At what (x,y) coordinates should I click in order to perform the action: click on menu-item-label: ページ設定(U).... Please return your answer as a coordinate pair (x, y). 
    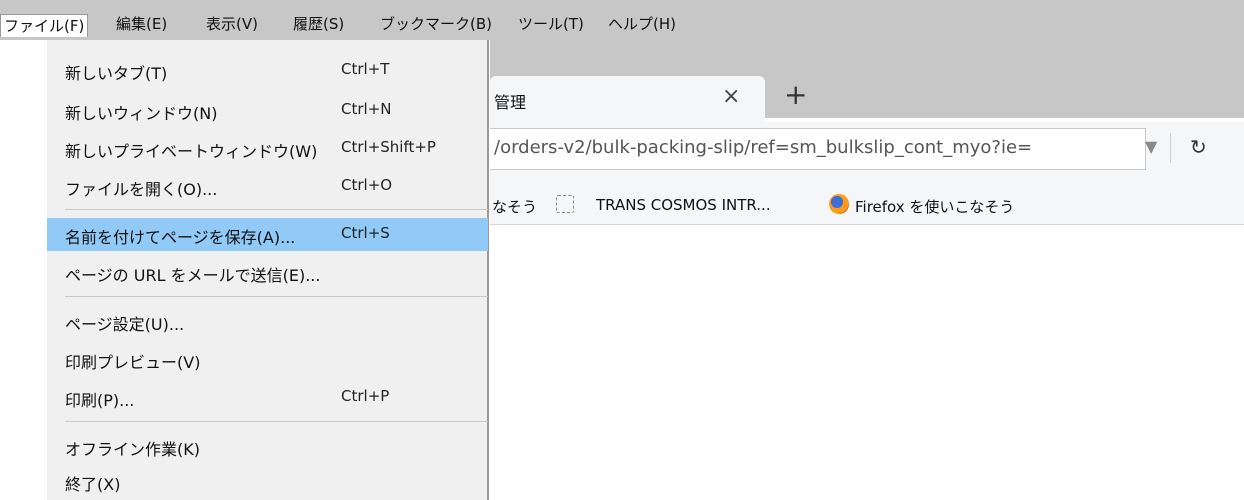
    Looking at the image, I should click on (125, 324).